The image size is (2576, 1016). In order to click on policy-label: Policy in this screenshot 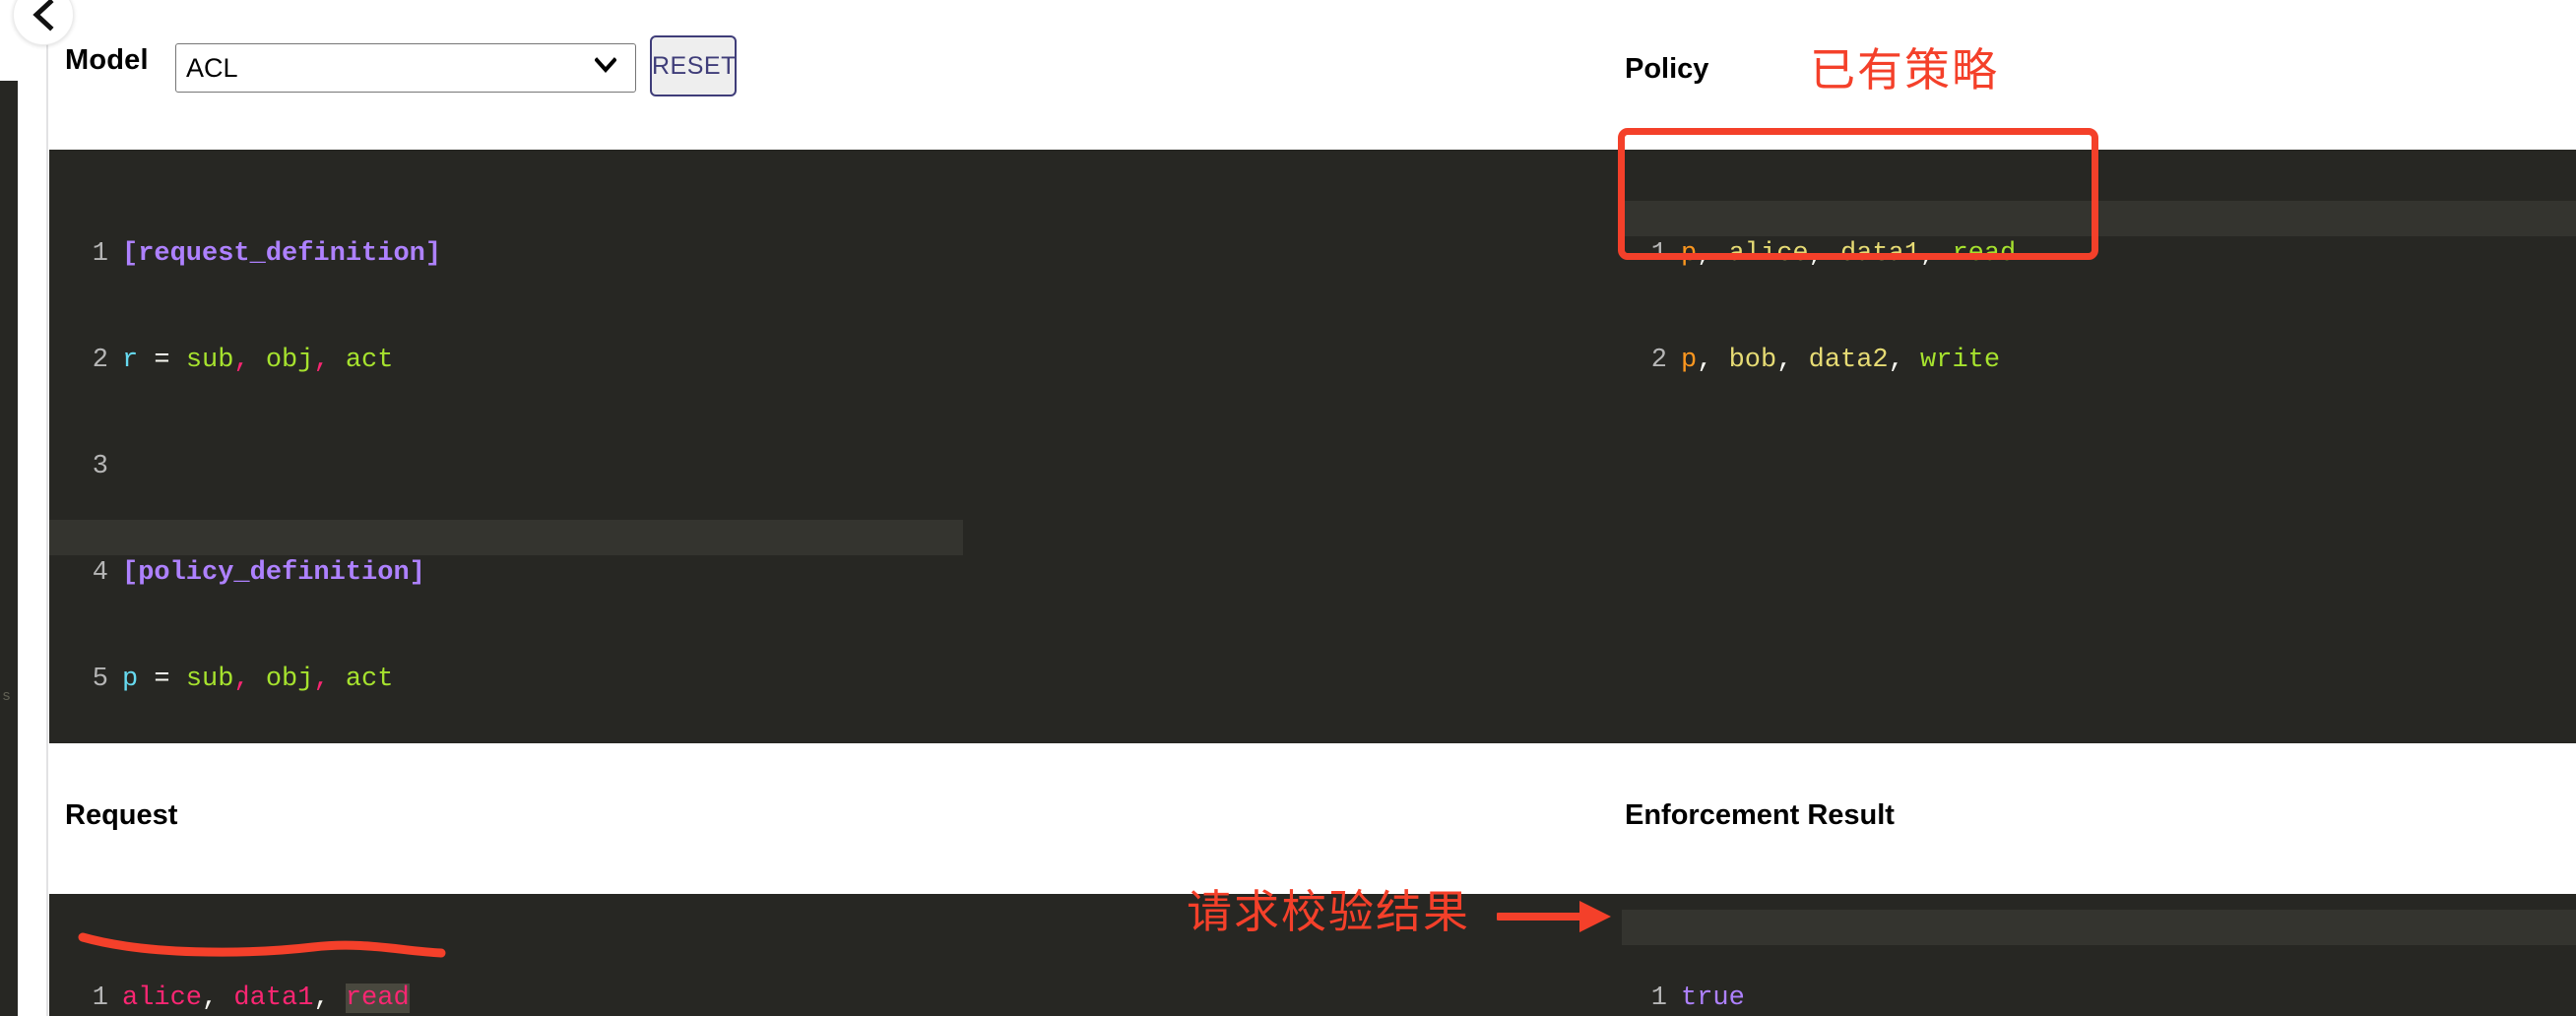, I will do `click(1667, 69)`.